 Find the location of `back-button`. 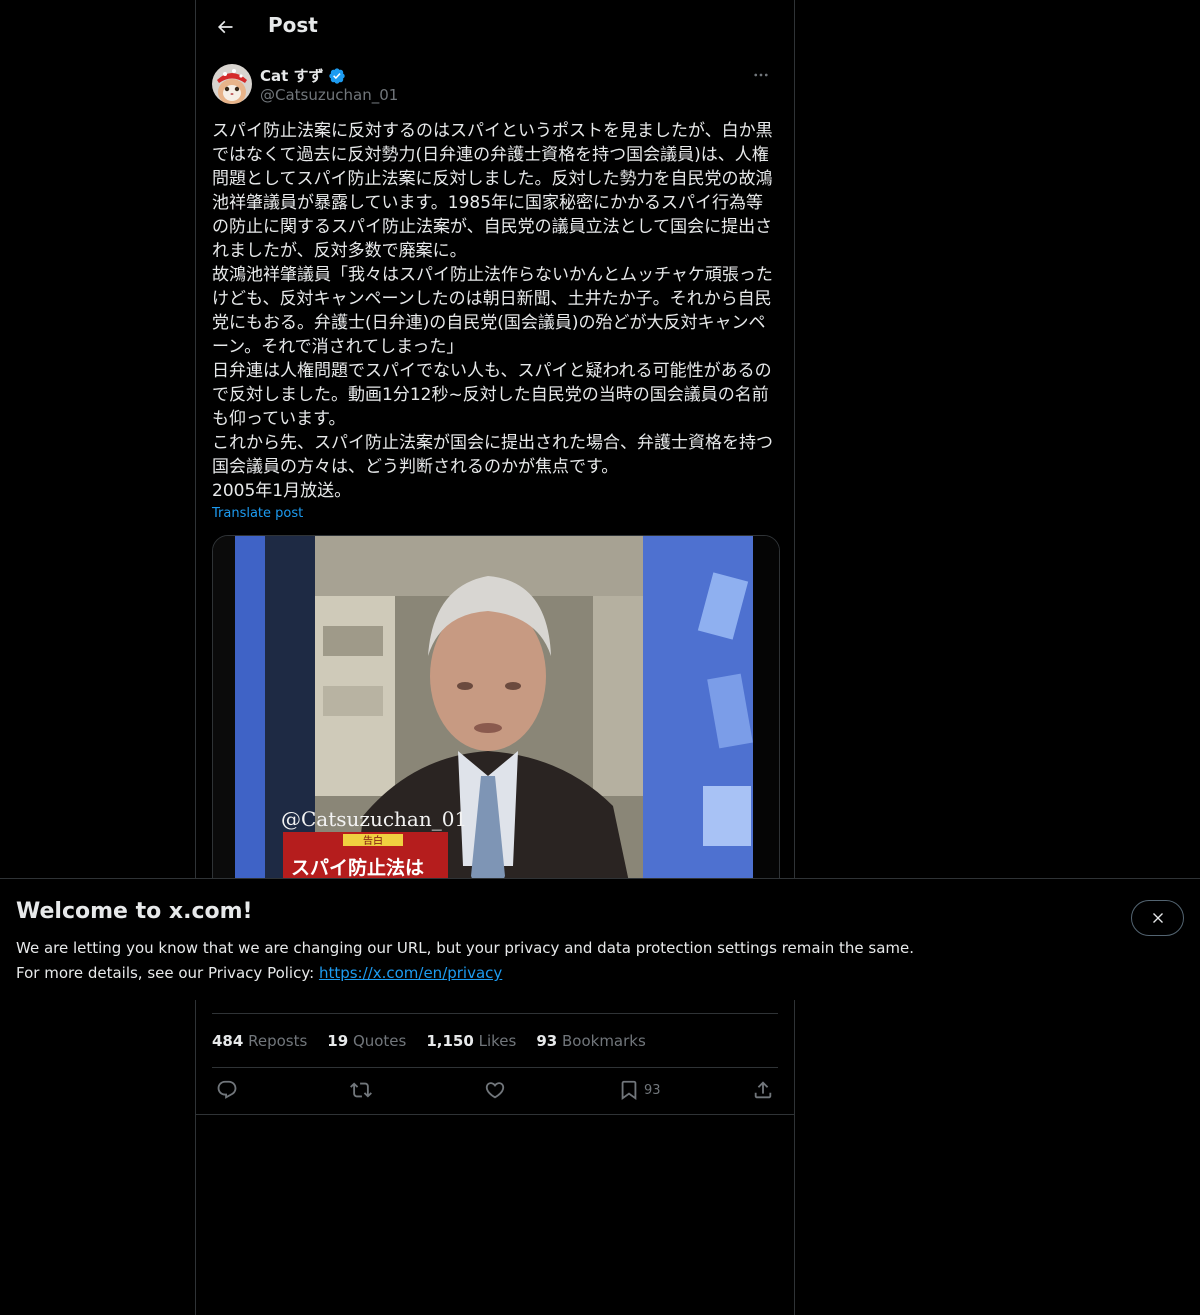

back-button is located at coordinates (225, 27).